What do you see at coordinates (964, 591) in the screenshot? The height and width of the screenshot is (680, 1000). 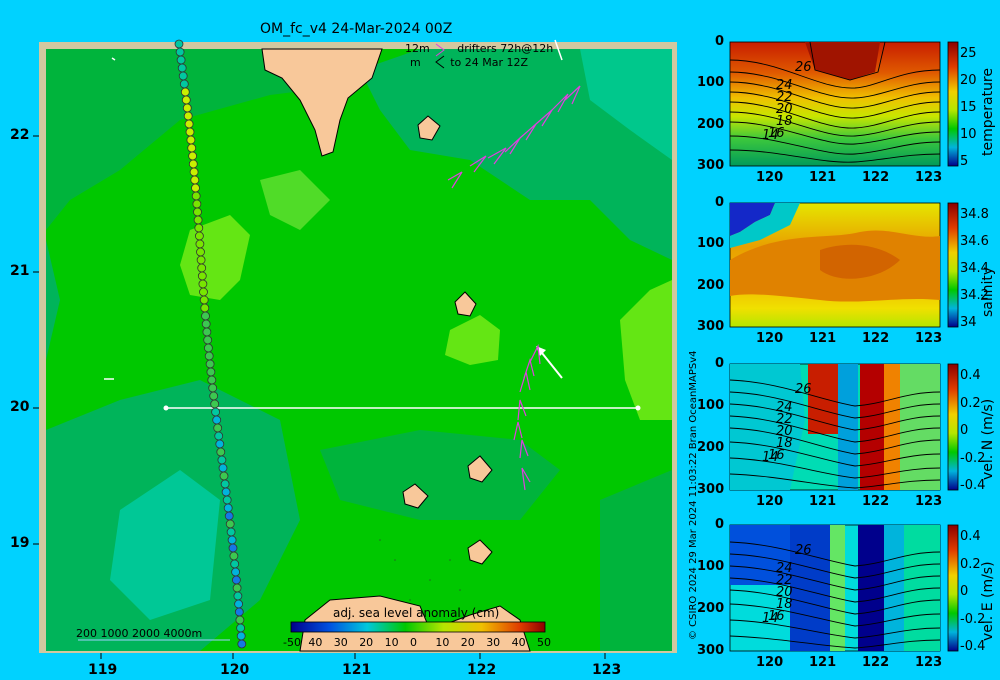 I see `panel-colorbar-tick: 0` at bounding box center [964, 591].